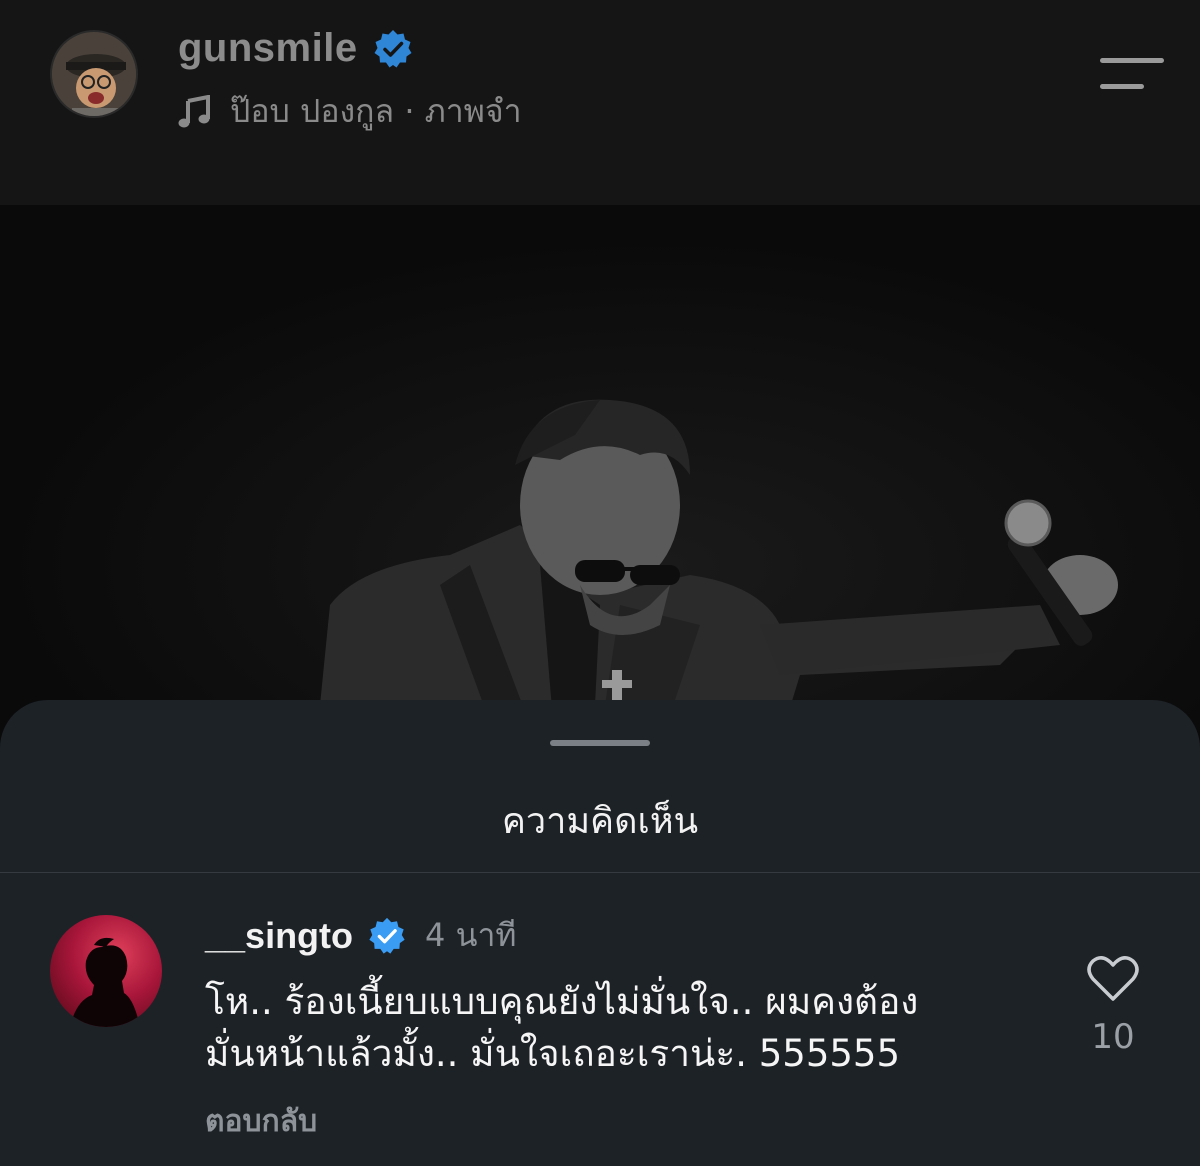 The width and height of the screenshot is (1200, 1166). I want to click on music-note-icon, so click(195, 111).